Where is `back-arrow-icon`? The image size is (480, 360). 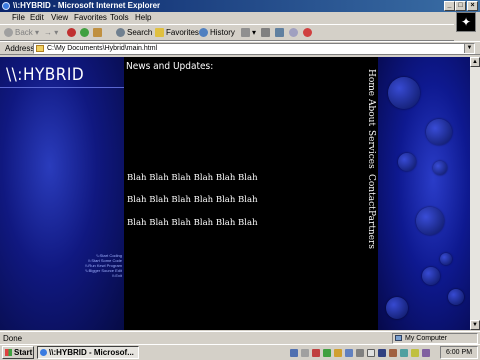
back-arrow-icon is located at coordinates (8, 33).